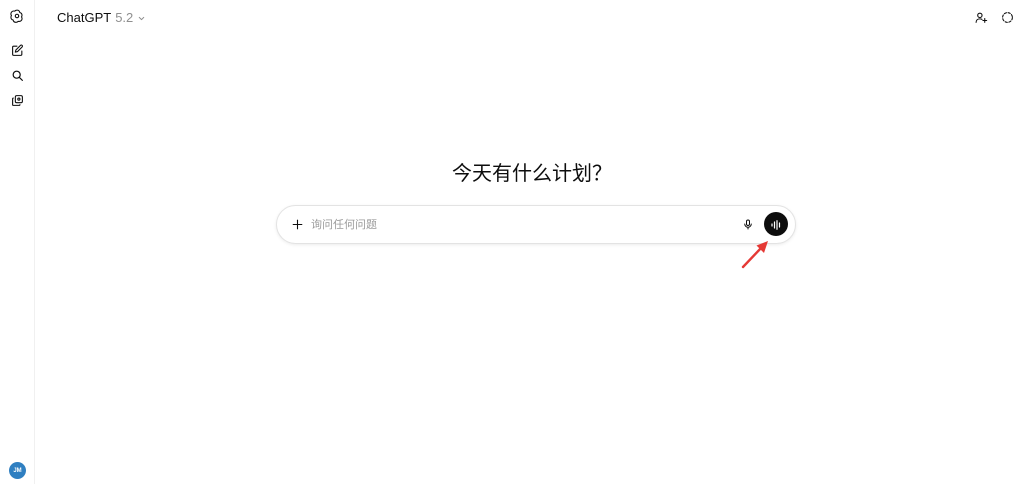 Image resolution: width=1024 pixels, height=484 pixels. Describe the element at coordinates (17, 50) in the screenshot. I see `new-chat-icon` at that location.